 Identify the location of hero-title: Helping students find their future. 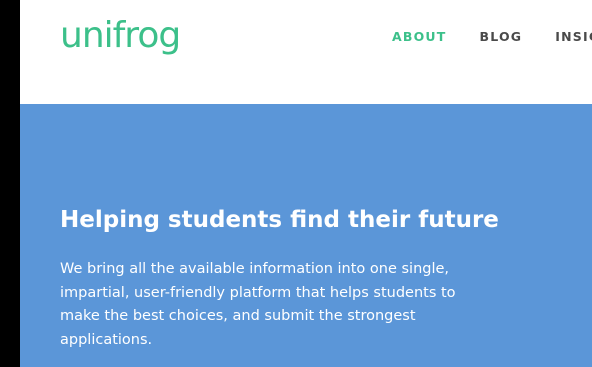
(279, 220).